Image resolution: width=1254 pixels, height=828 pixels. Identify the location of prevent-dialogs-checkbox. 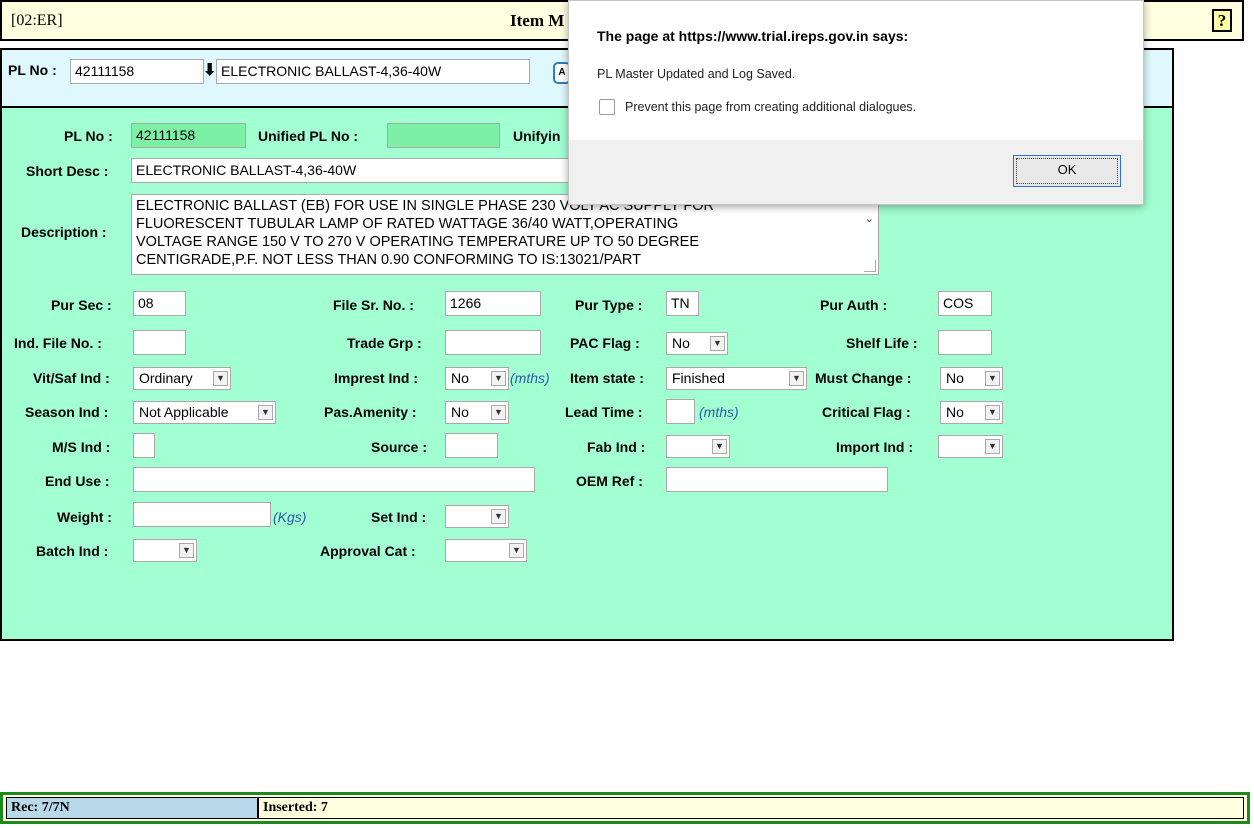
(607, 107).